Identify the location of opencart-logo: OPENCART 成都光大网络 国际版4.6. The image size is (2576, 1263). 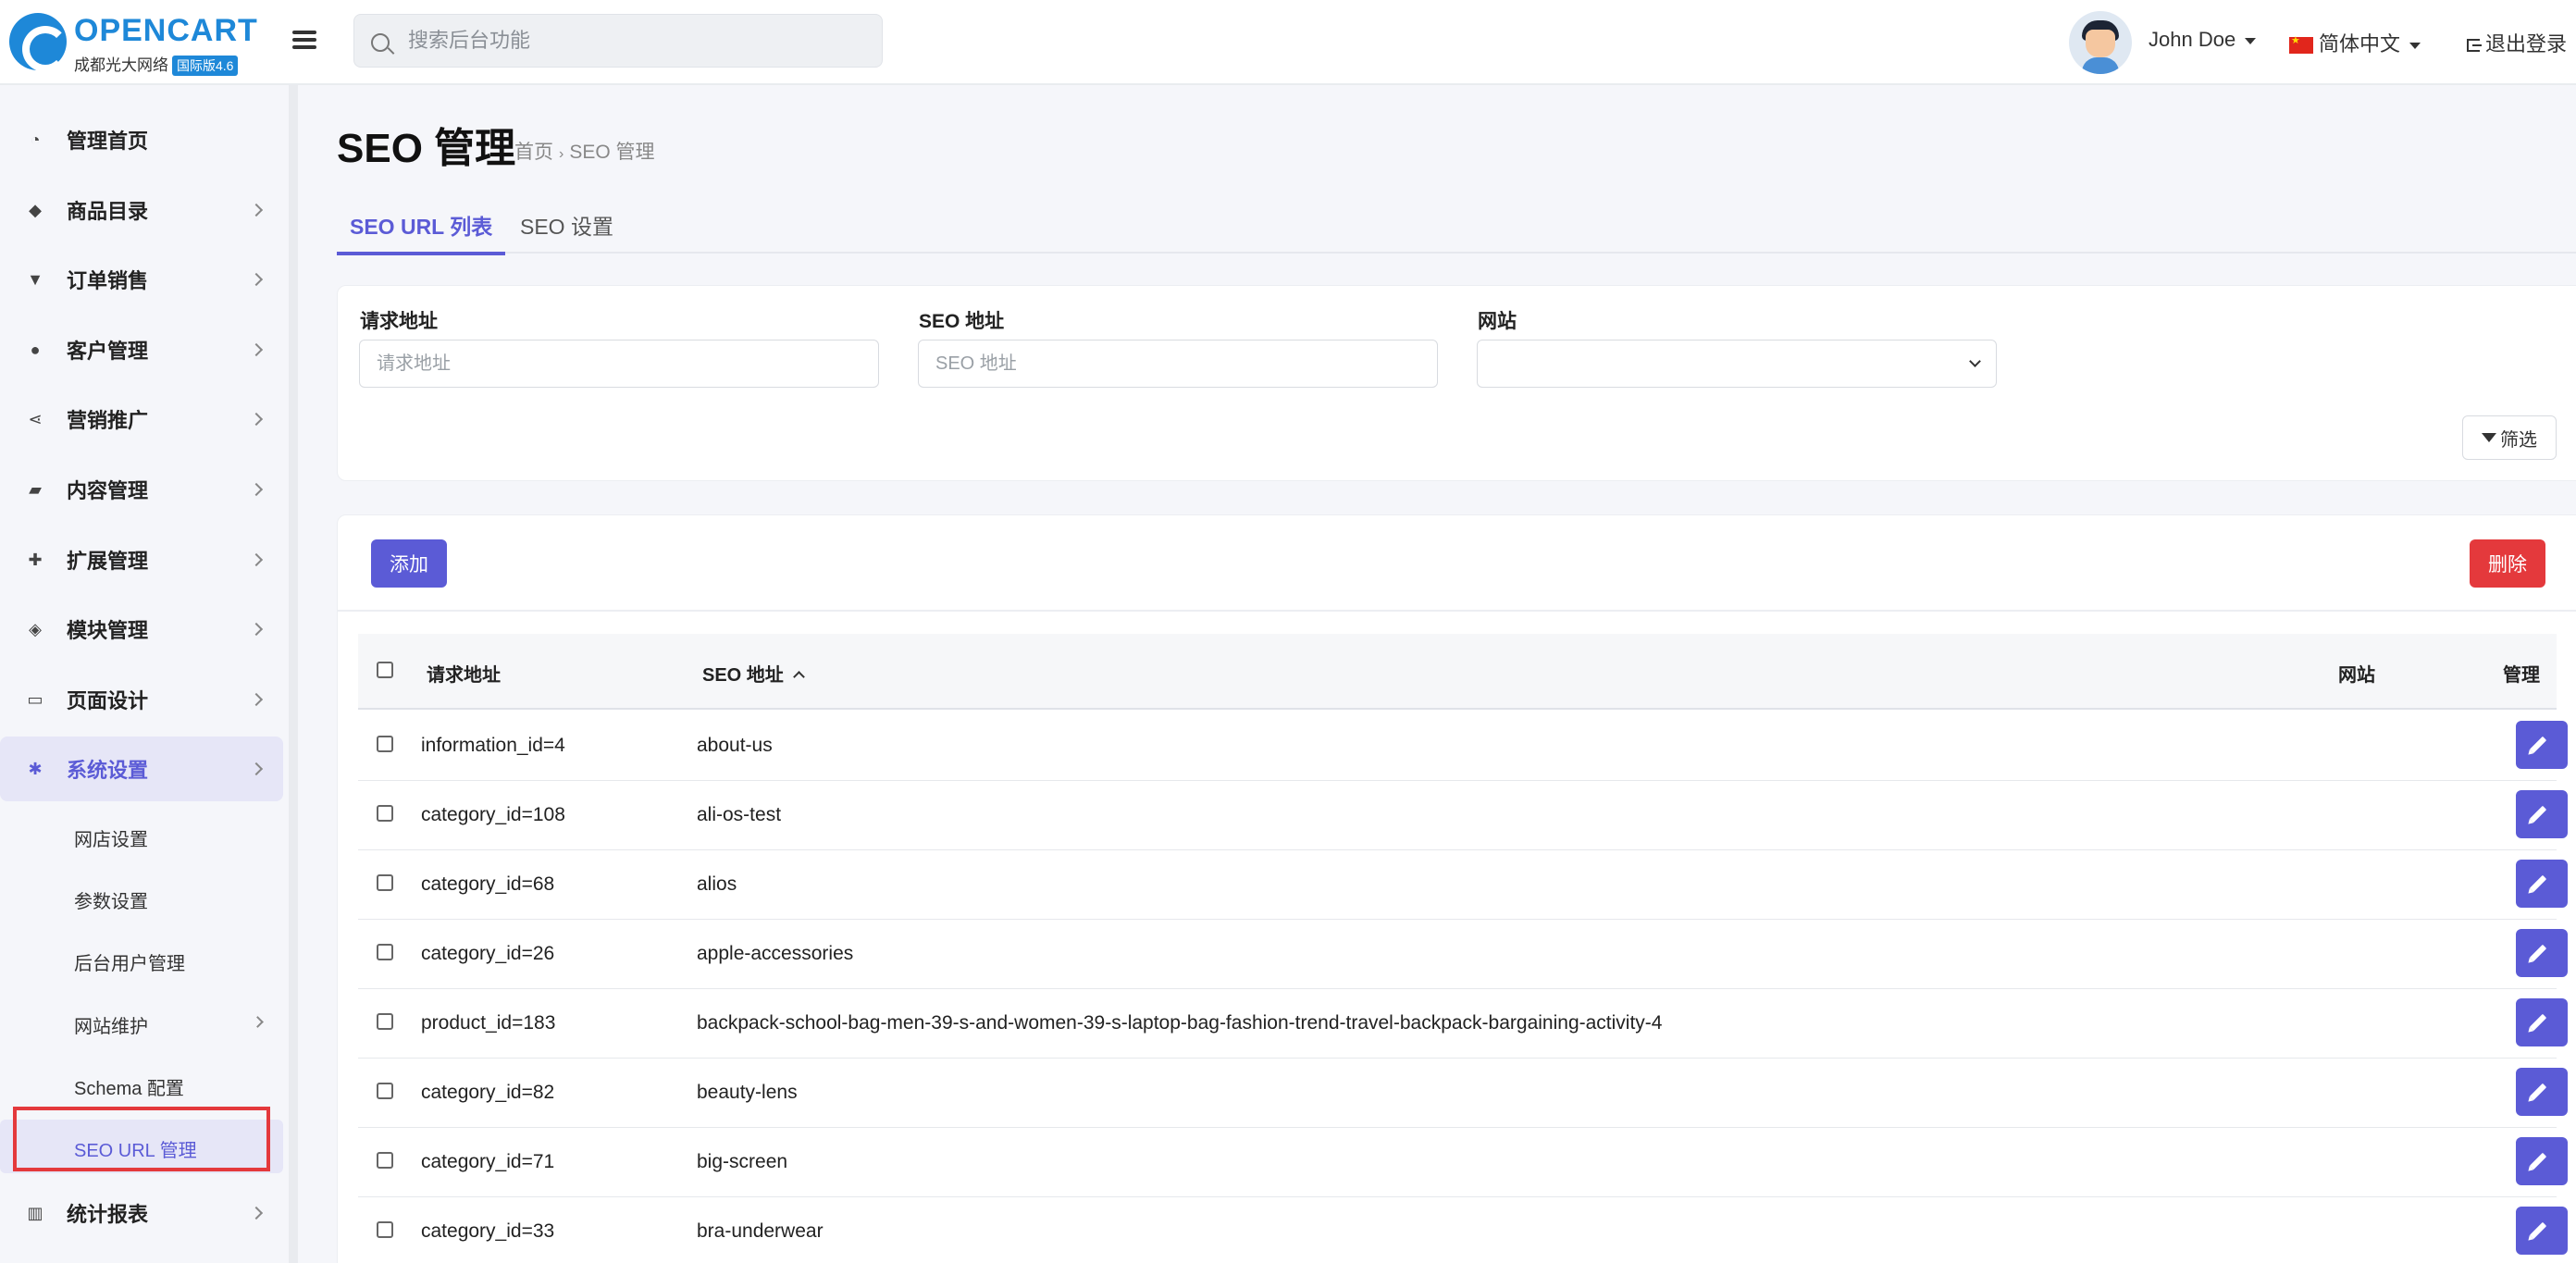
(133, 43).